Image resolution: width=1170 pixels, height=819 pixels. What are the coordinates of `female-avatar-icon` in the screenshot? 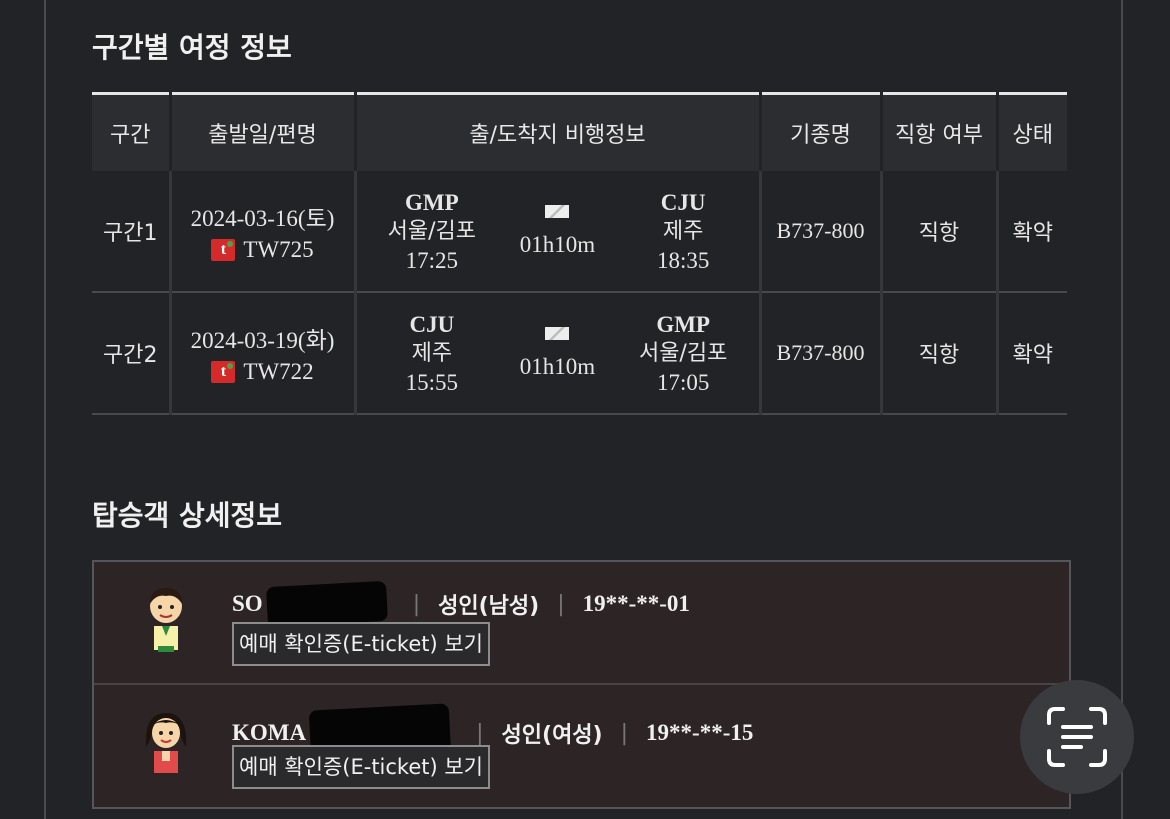 It's located at (166, 743).